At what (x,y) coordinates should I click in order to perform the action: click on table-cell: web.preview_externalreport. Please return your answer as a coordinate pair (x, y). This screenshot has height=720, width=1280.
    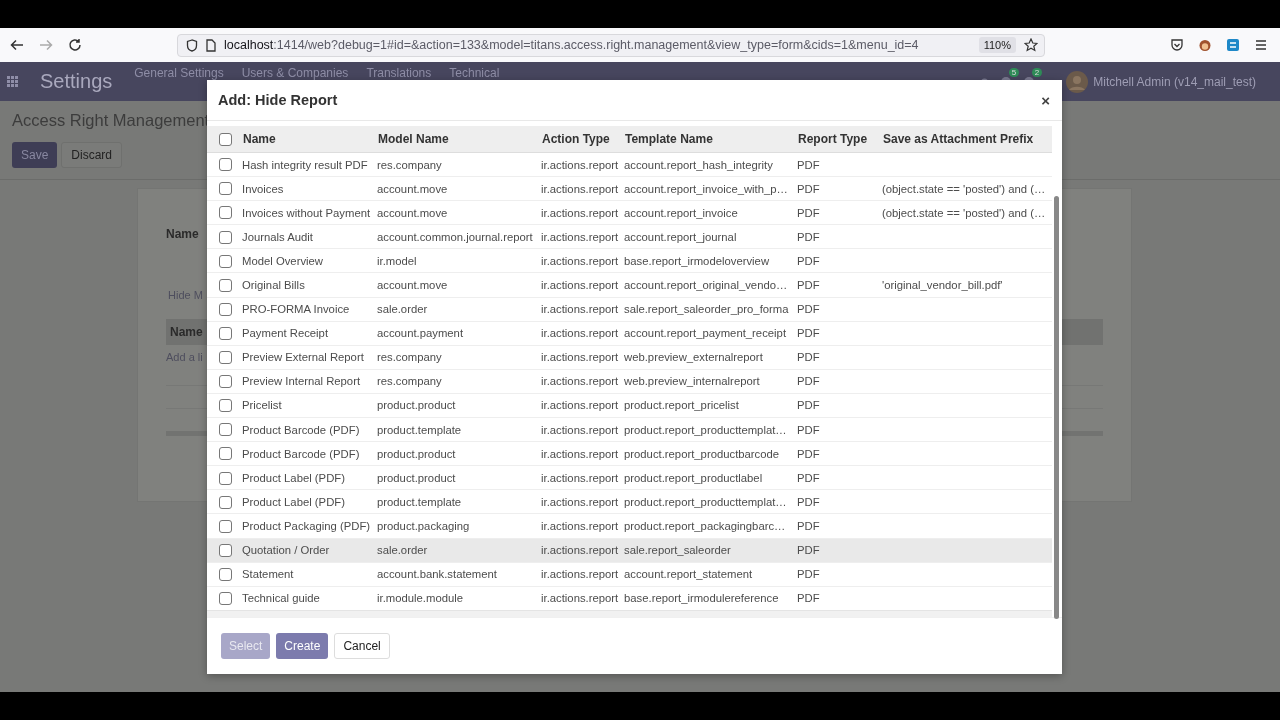
    Looking at the image, I should click on (693, 357).